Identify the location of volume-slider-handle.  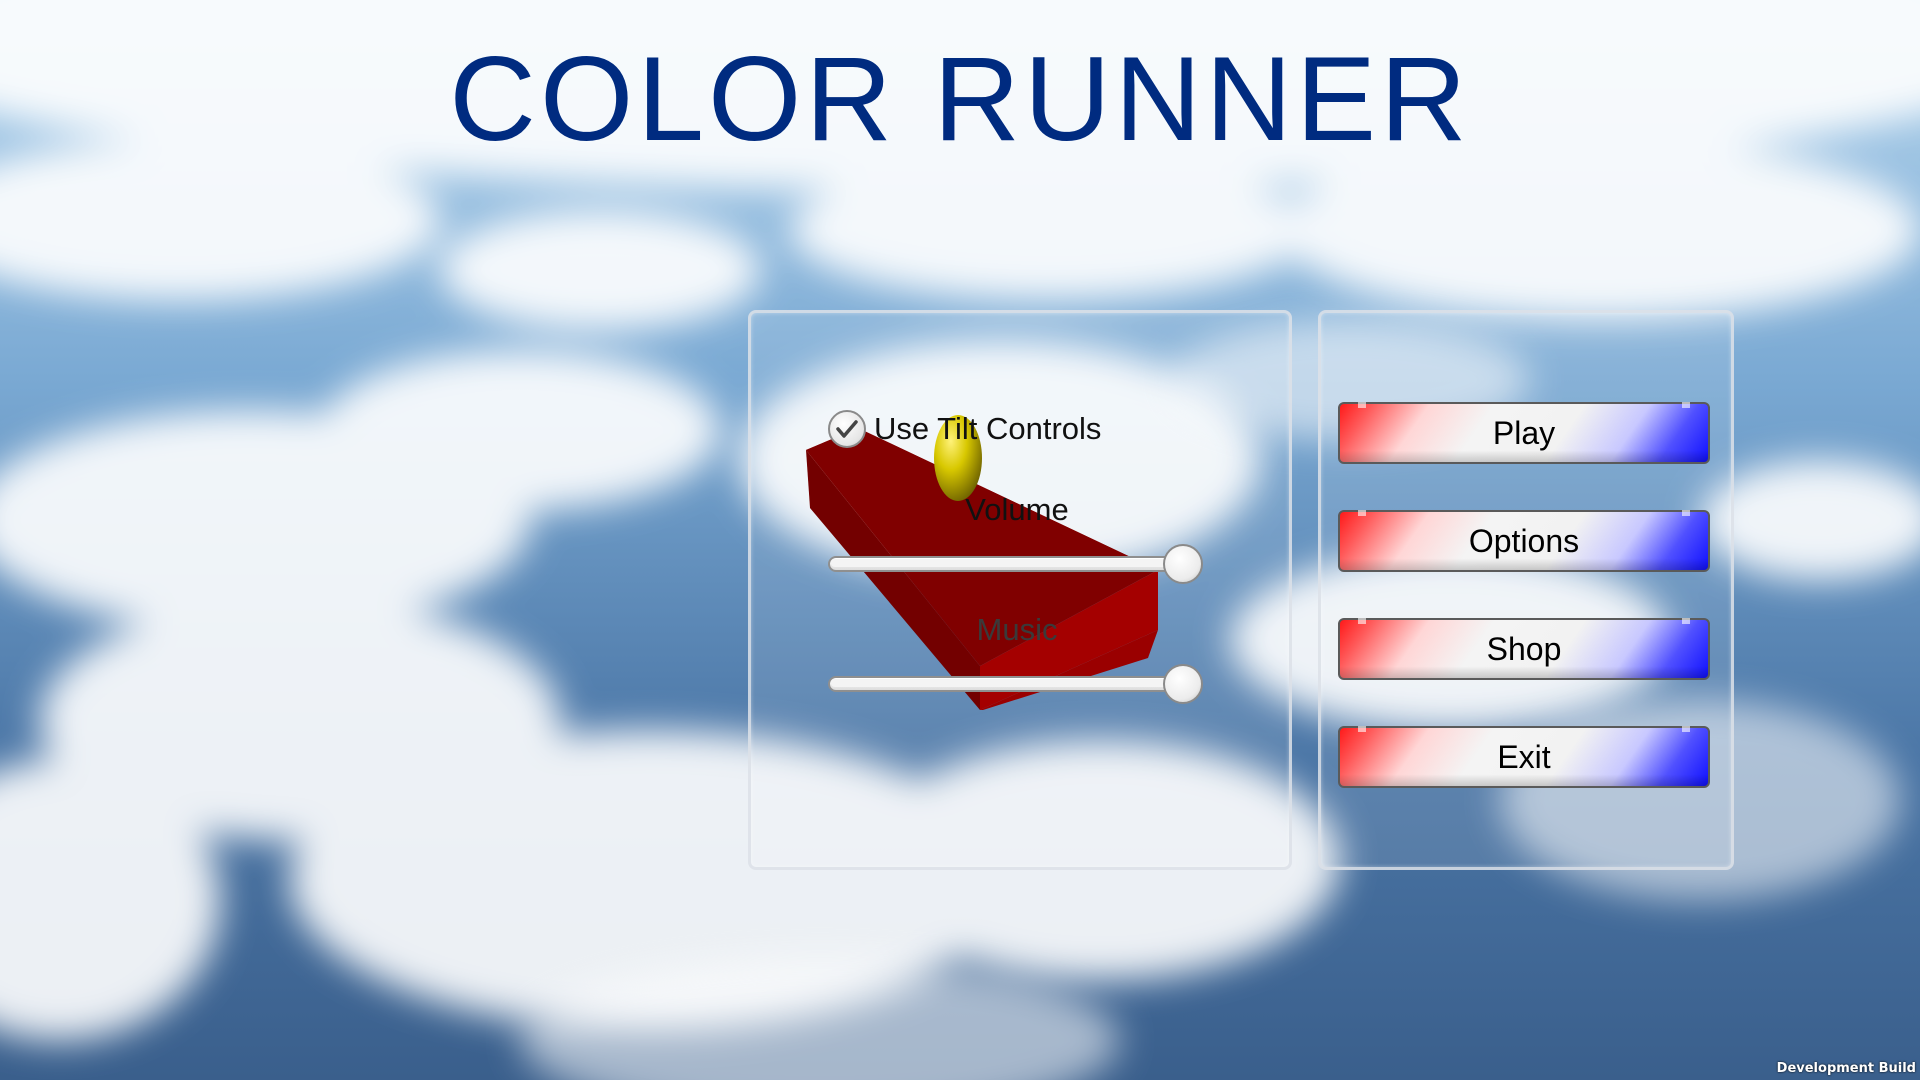
(1183, 564).